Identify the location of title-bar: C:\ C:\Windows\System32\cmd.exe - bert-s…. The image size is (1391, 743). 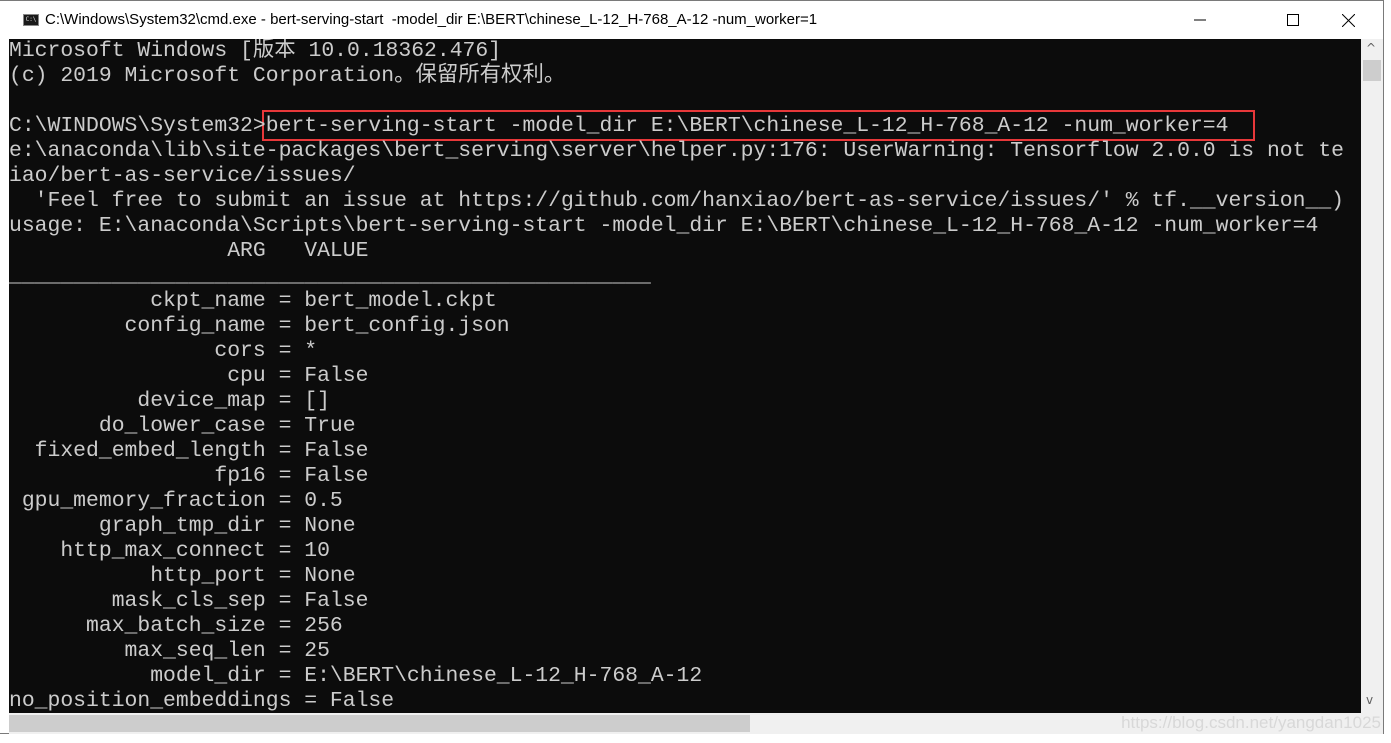
(696, 20).